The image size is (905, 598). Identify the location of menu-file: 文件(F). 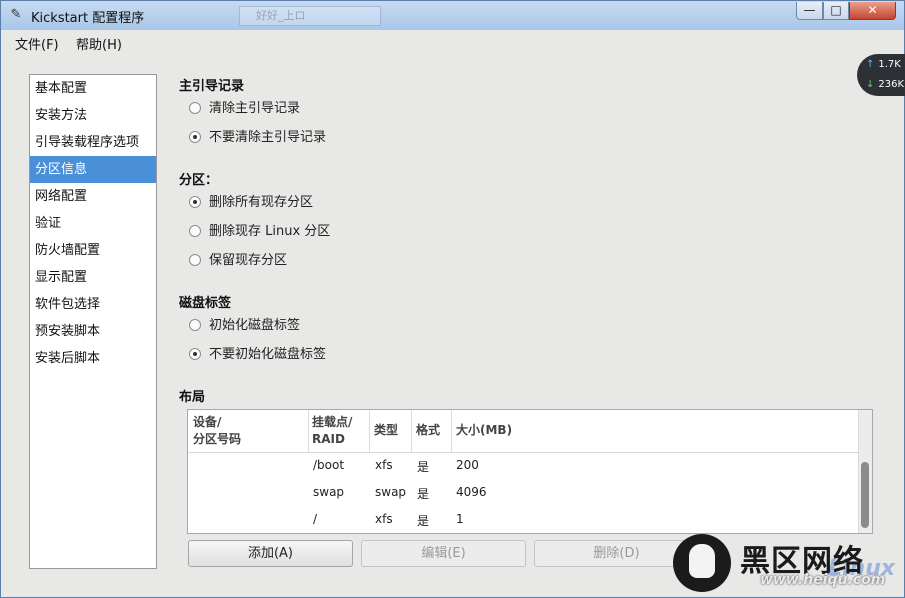
(37, 43).